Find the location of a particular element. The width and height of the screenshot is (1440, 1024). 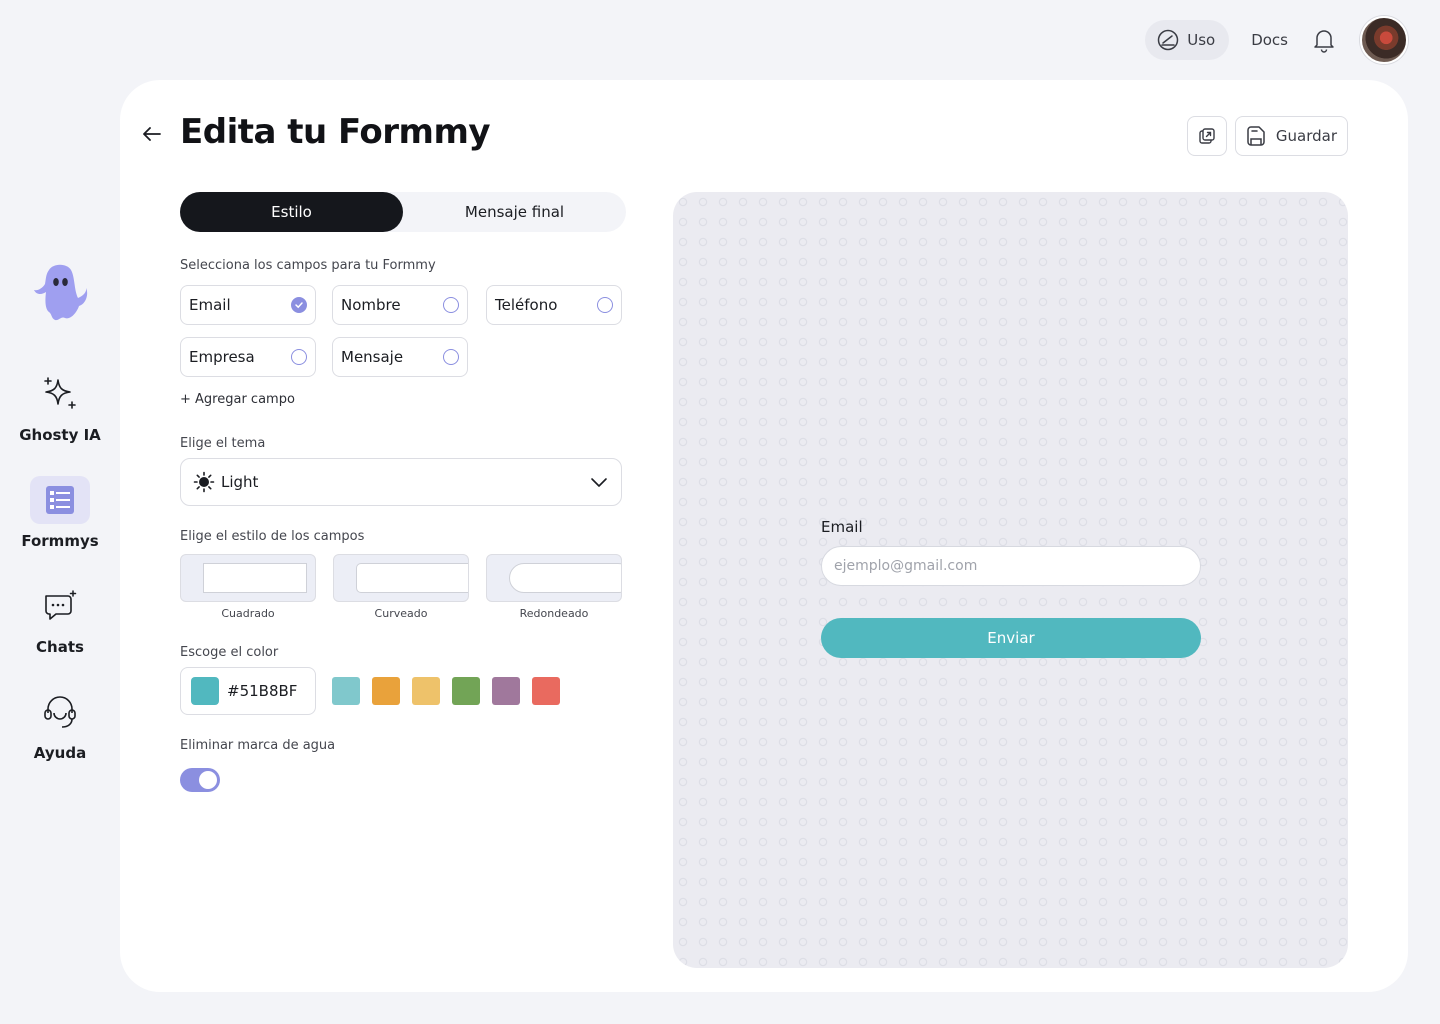

save-label: Guardar is located at coordinates (1306, 136).